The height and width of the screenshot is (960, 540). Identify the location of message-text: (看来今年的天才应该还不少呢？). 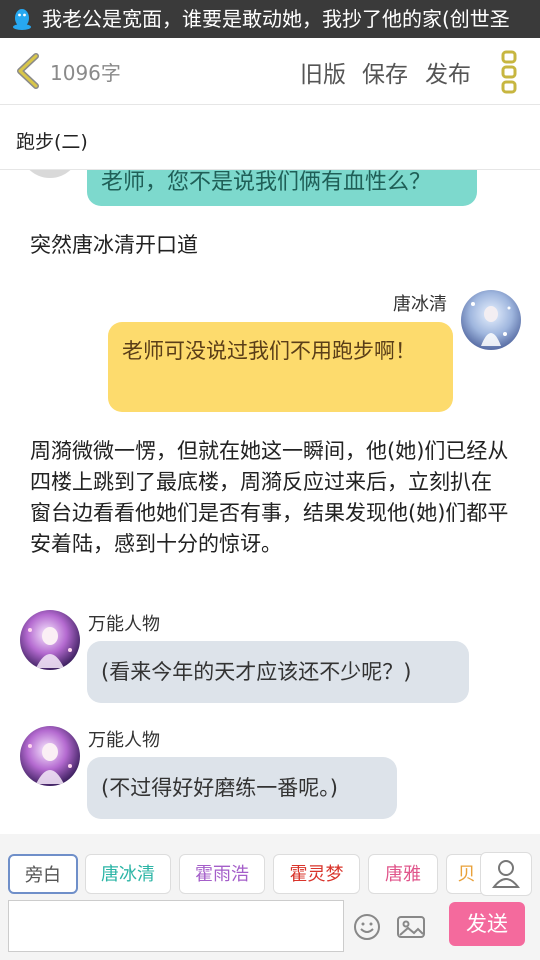
(256, 672).